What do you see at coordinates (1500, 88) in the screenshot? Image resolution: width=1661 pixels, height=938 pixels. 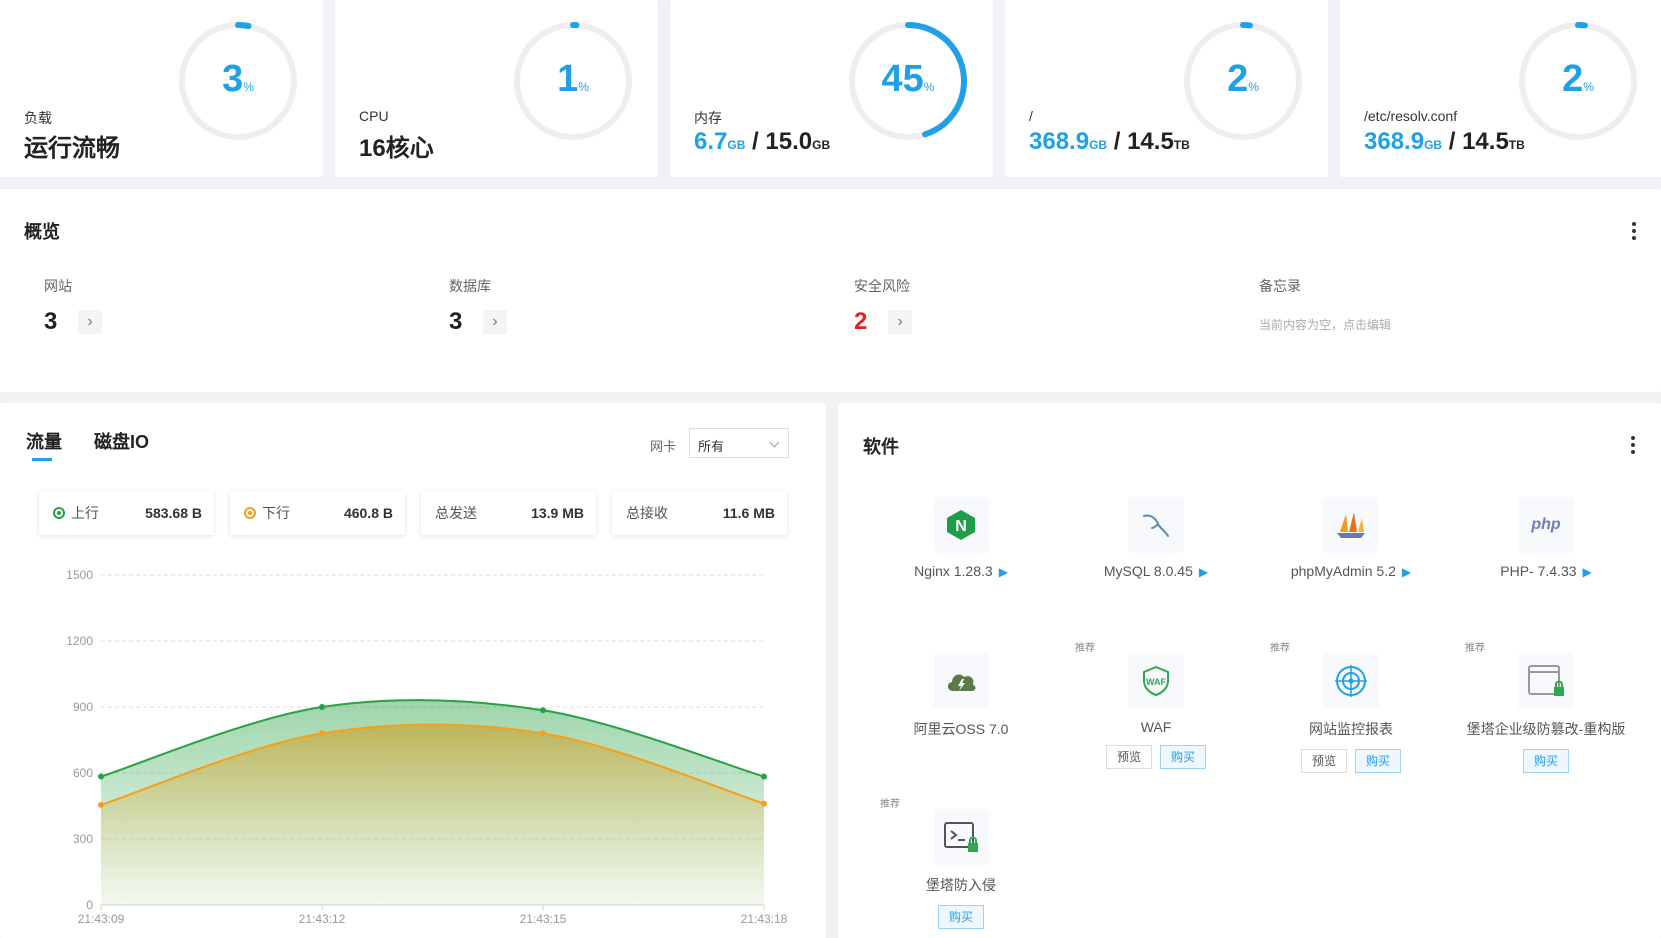 I see `stat-card-disk-resolv: 2% /etc/resolv.conf 368.9GB / 14.5TB` at bounding box center [1500, 88].